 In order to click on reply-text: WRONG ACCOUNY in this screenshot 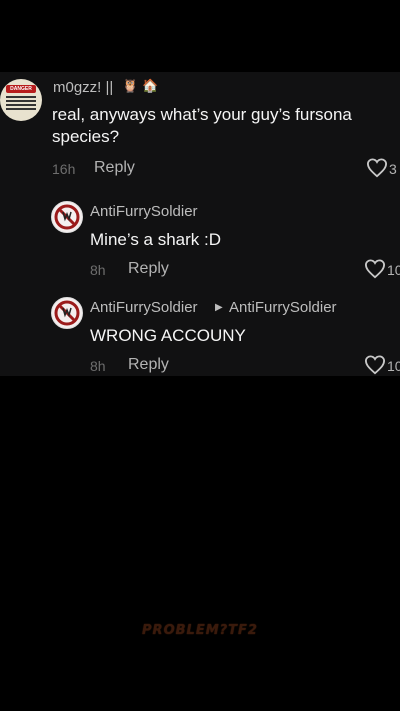, I will do `click(168, 335)`.